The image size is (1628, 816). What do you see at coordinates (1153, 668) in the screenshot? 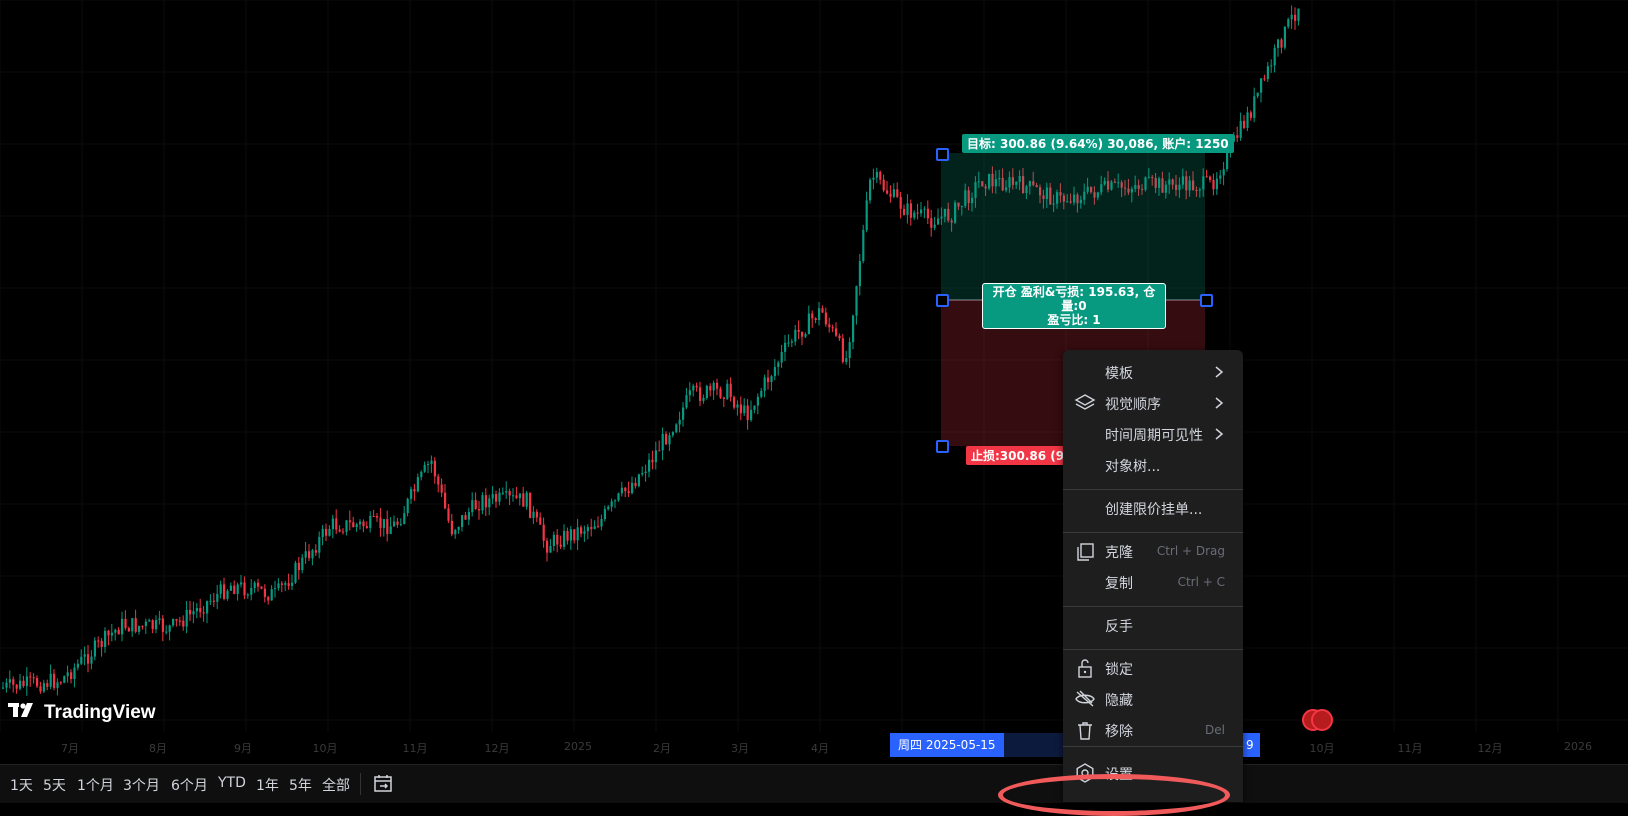
I see `menu-item-lock: 锁定` at bounding box center [1153, 668].